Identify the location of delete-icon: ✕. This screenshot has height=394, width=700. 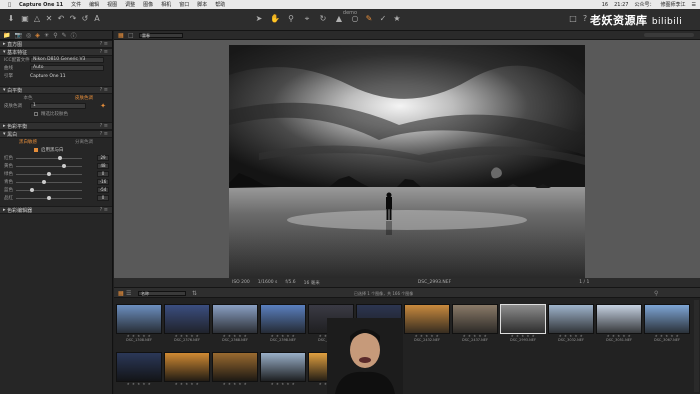
(49, 19).